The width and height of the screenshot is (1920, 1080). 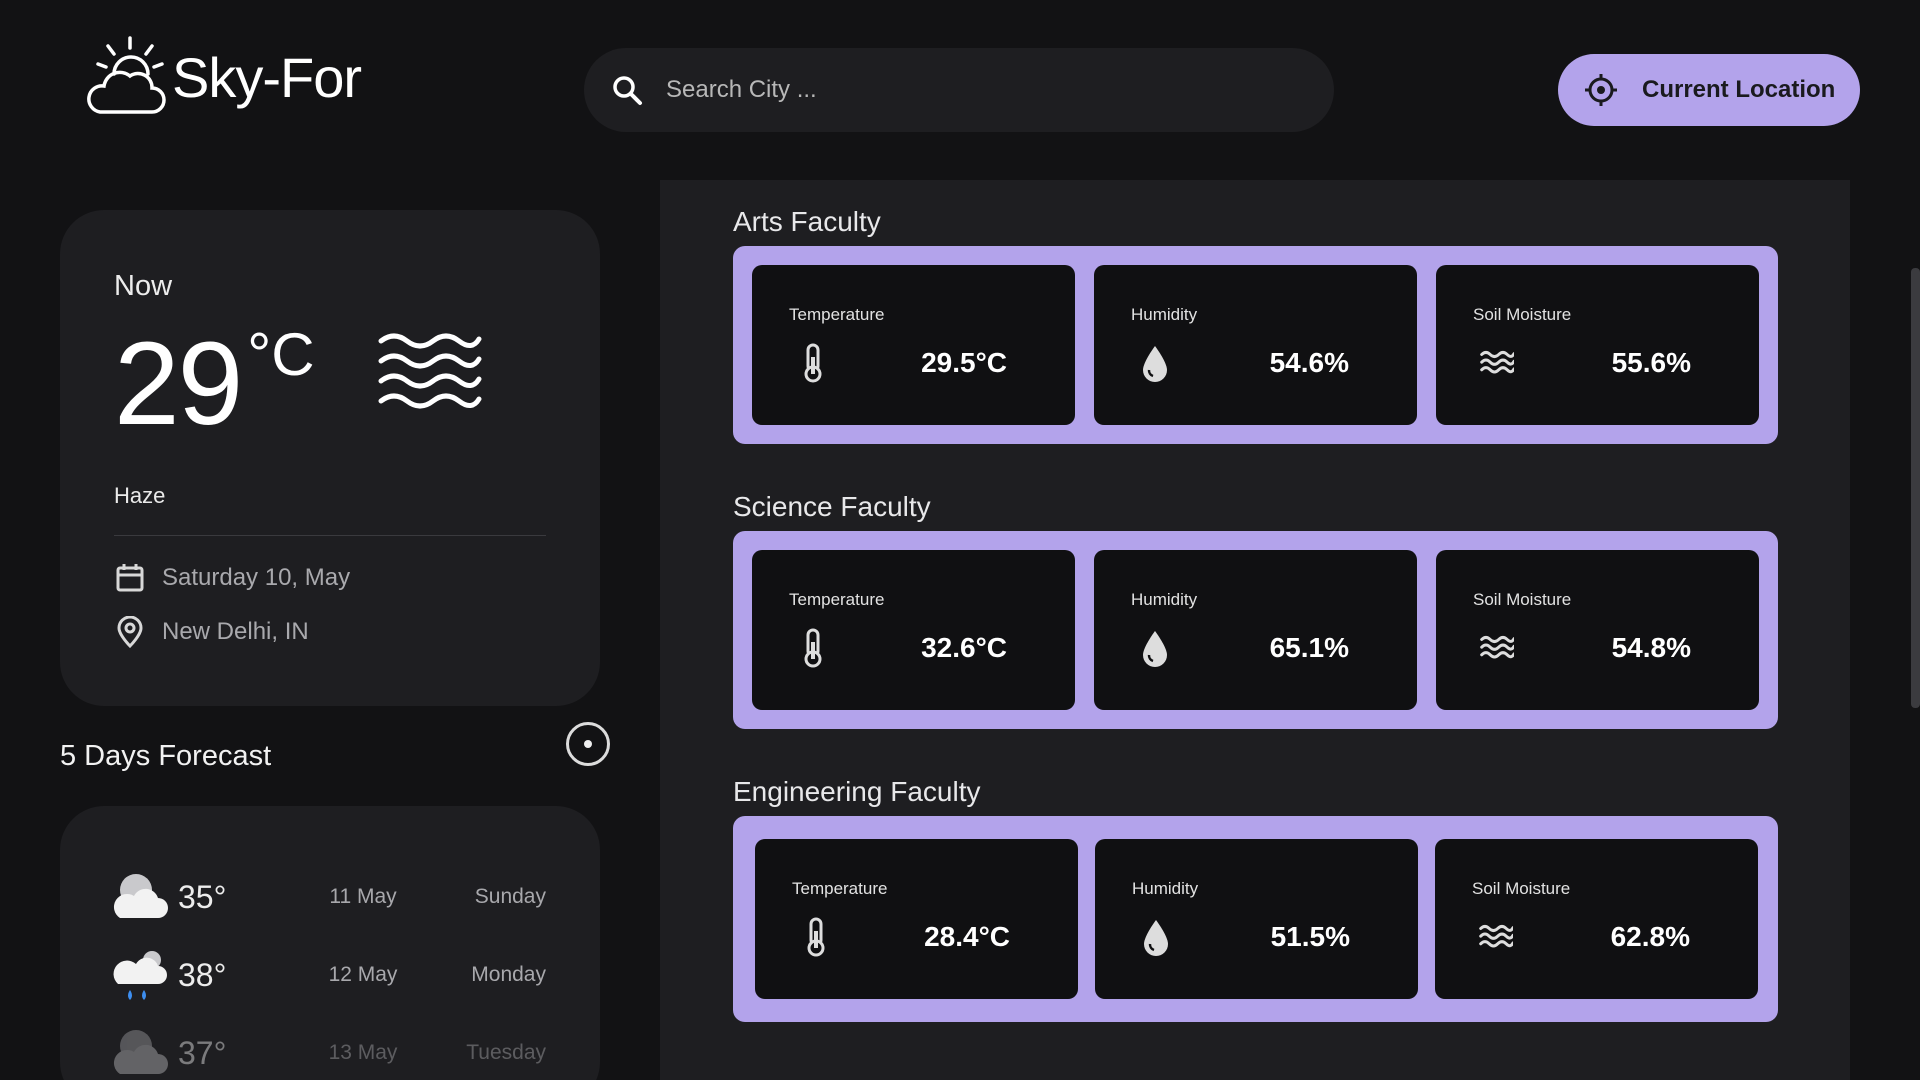 What do you see at coordinates (166, 756) in the screenshot?
I see `forecast-title: 5 Days Forecast` at bounding box center [166, 756].